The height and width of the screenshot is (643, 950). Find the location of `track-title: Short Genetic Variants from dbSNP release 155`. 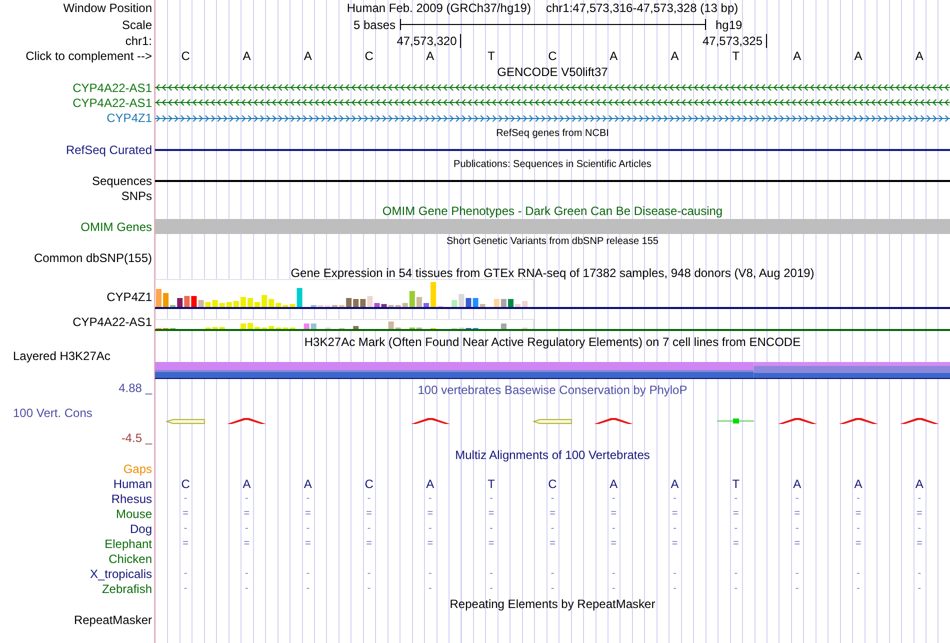

track-title: Short Genetic Variants from dbSNP release 155 is located at coordinates (552, 242).